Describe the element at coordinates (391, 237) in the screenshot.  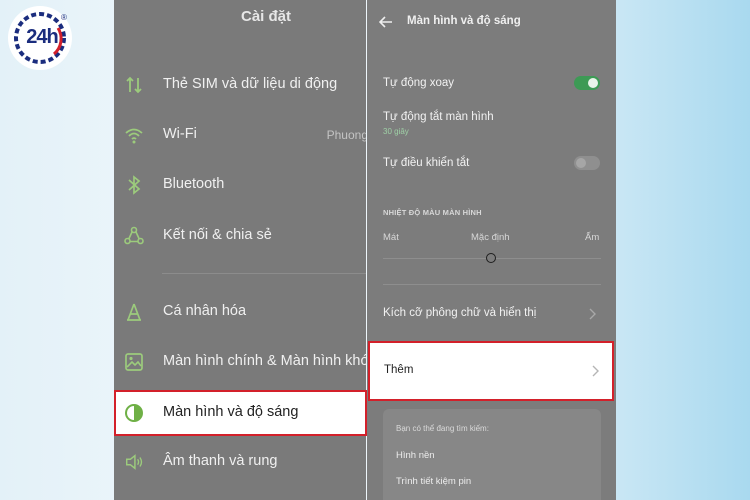
I see `color-temp-cool-label: Mát` at that location.